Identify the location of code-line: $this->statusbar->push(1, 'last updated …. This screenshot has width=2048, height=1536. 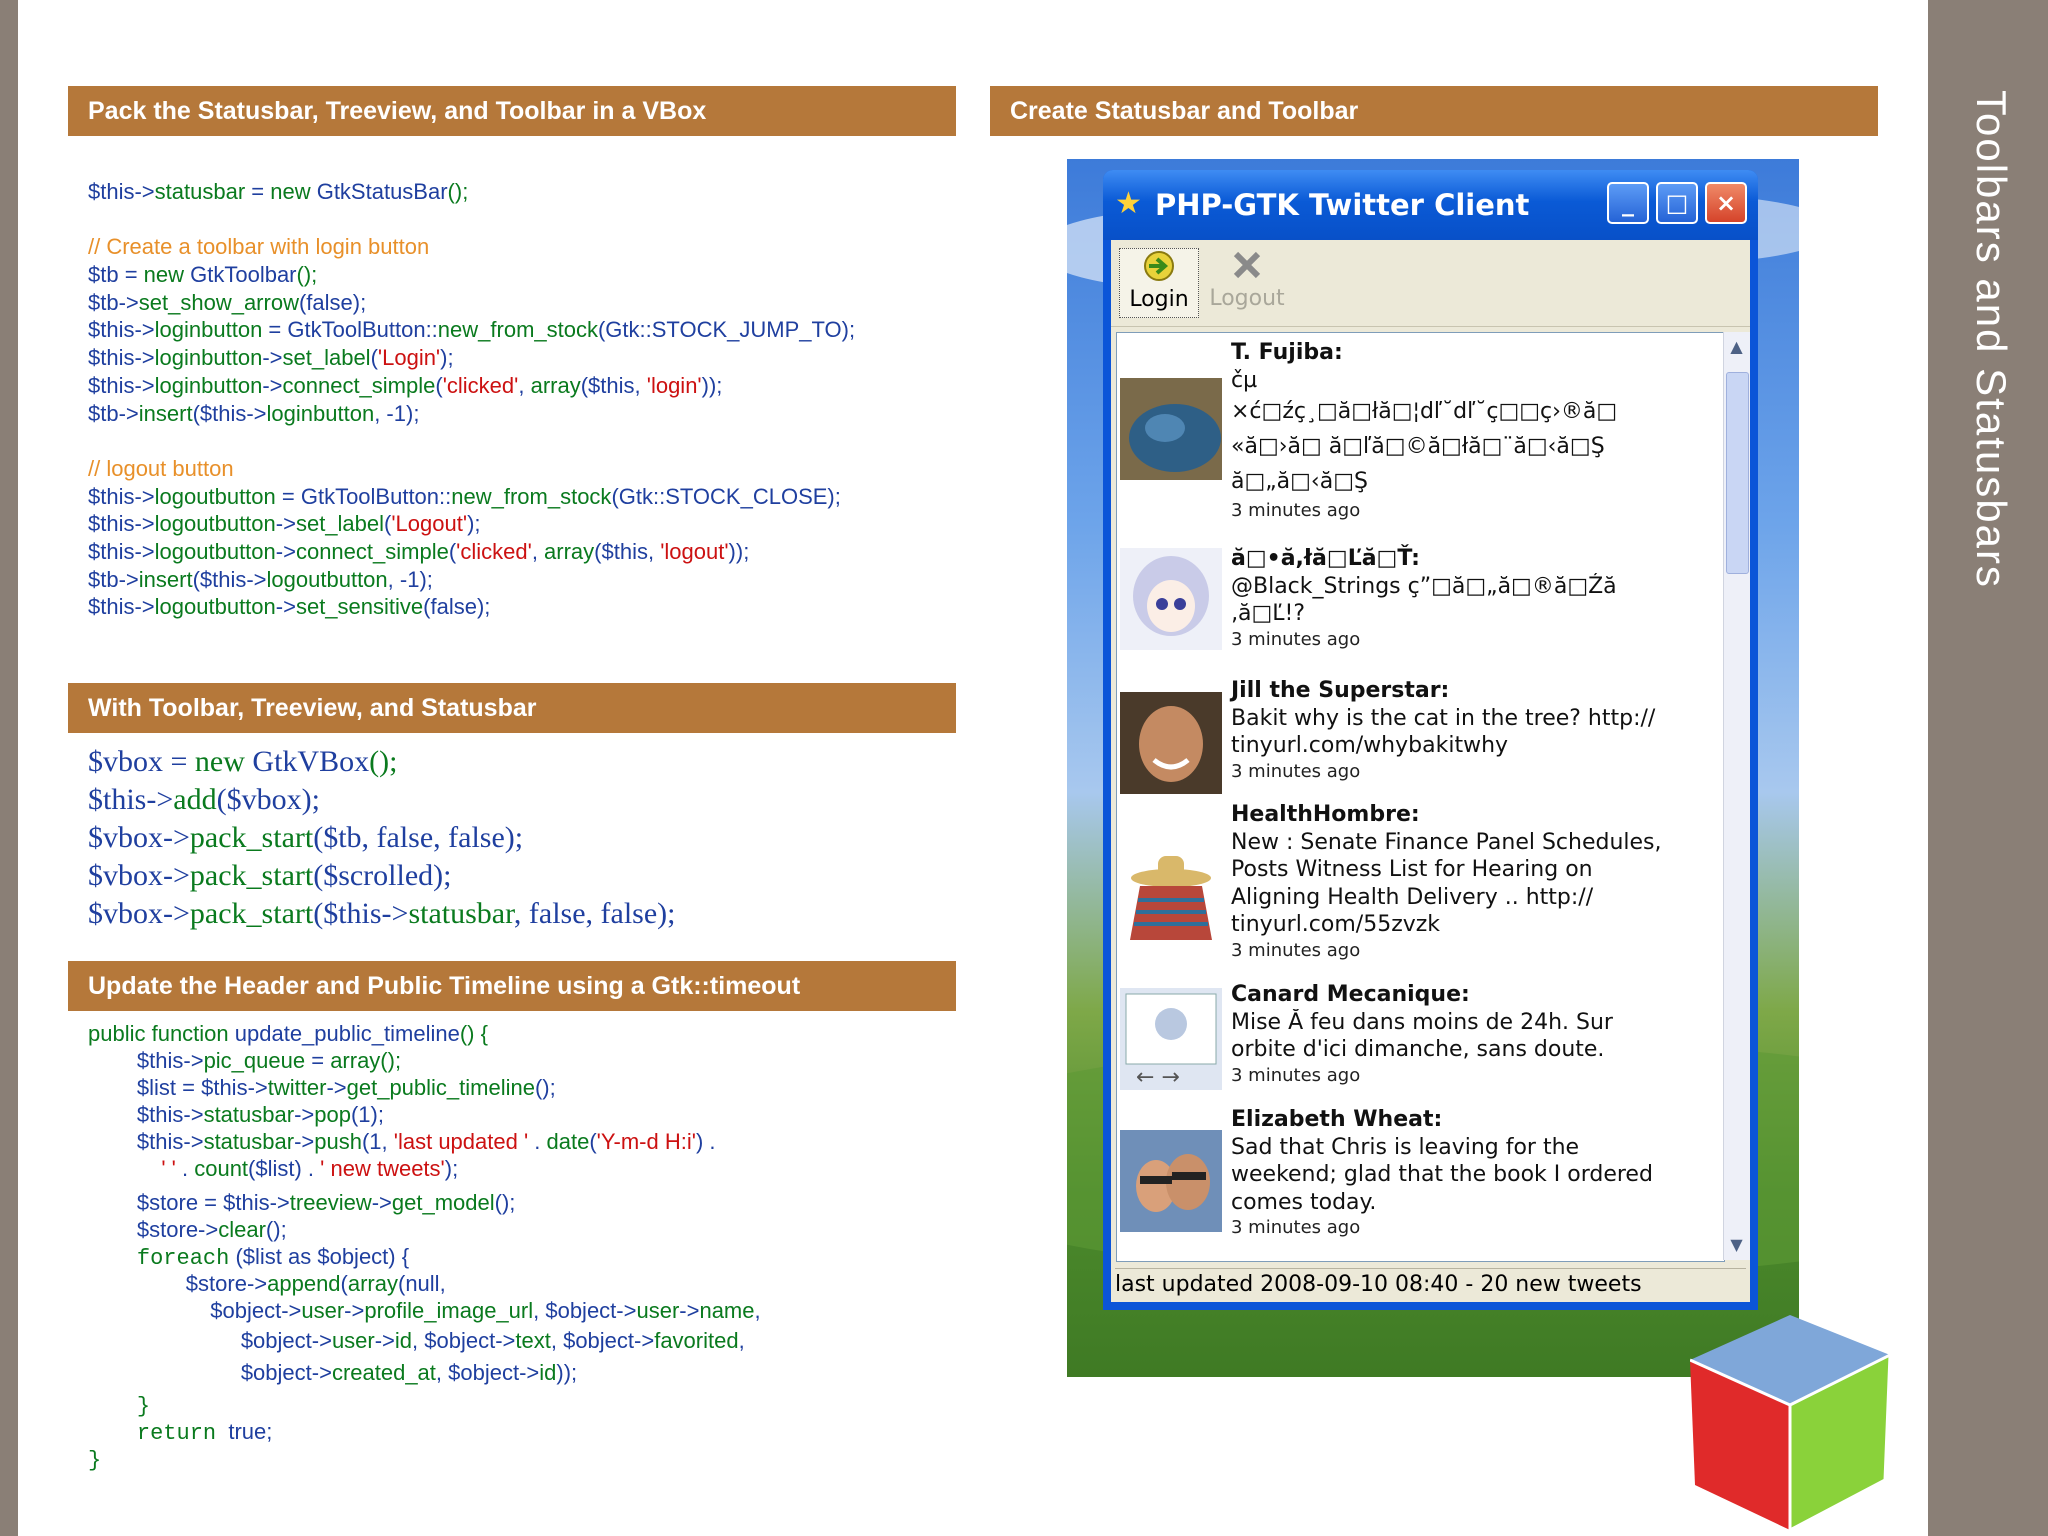
(424, 1141).